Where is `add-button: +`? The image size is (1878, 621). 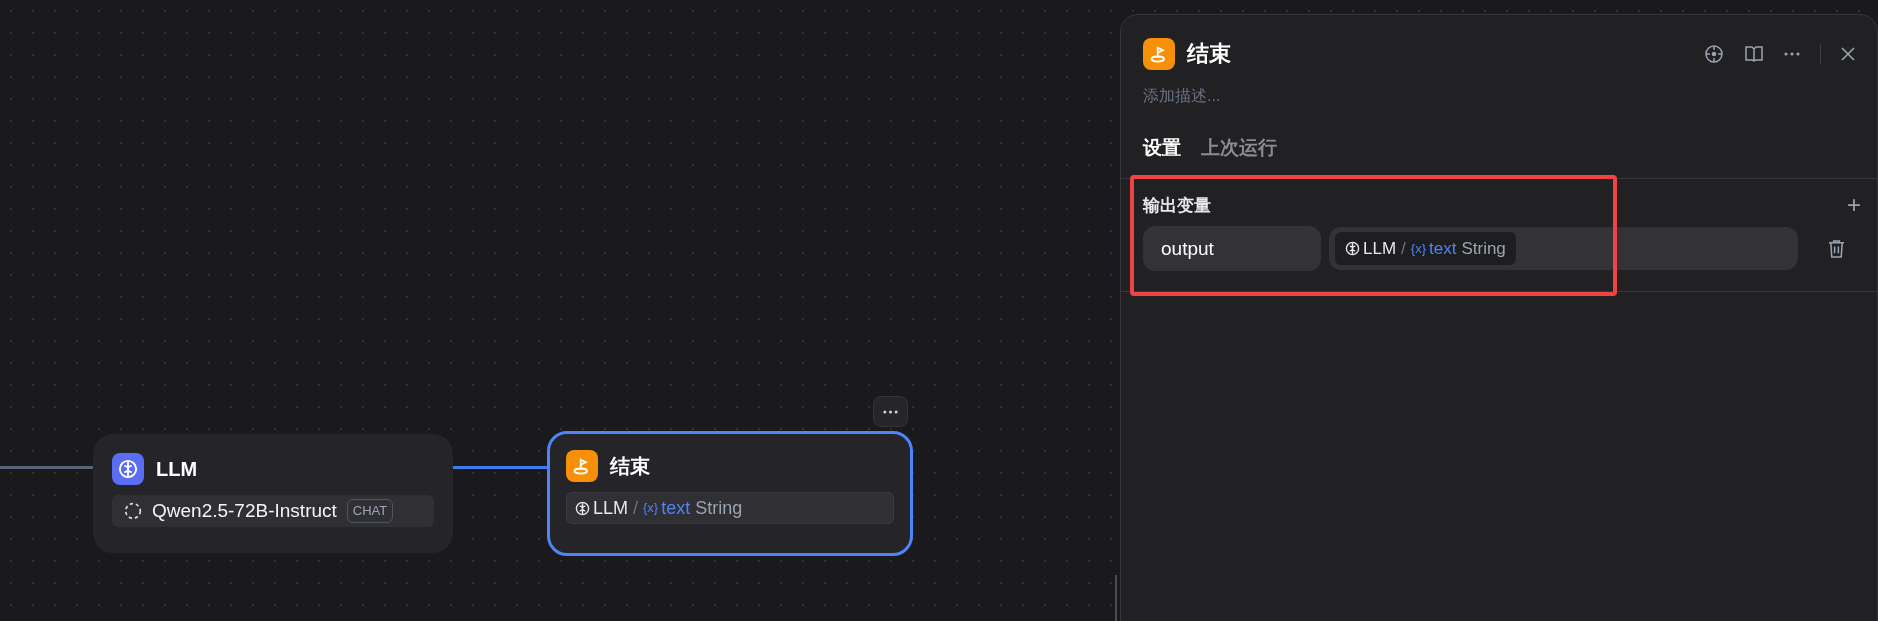 add-button: + is located at coordinates (1854, 205).